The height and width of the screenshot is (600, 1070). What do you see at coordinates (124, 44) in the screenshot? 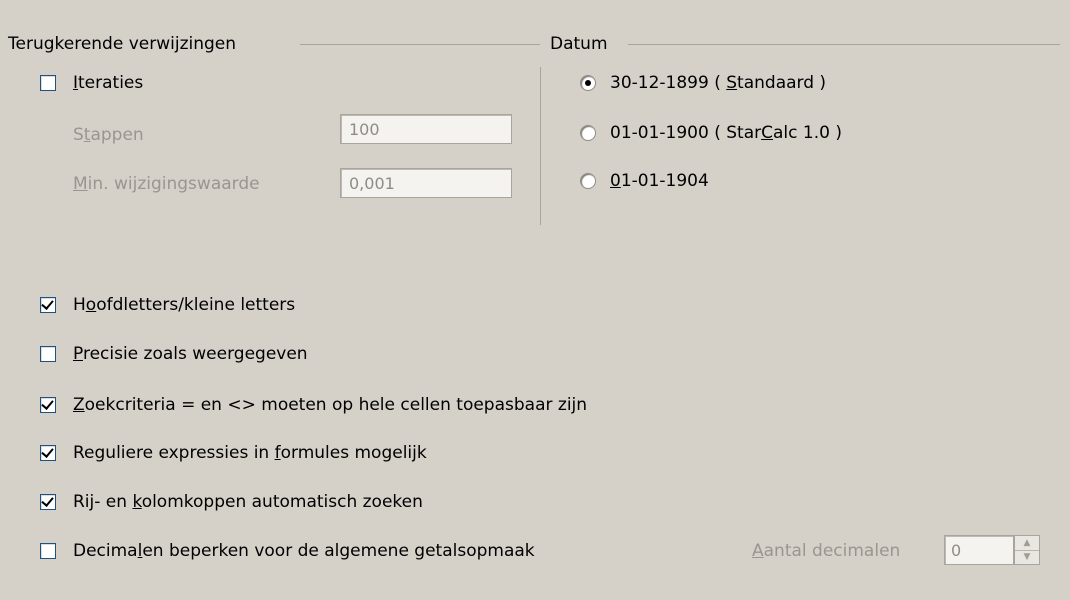
I see `iterations-group-title: Terugkerende verwijzingen` at bounding box center [124, 44].